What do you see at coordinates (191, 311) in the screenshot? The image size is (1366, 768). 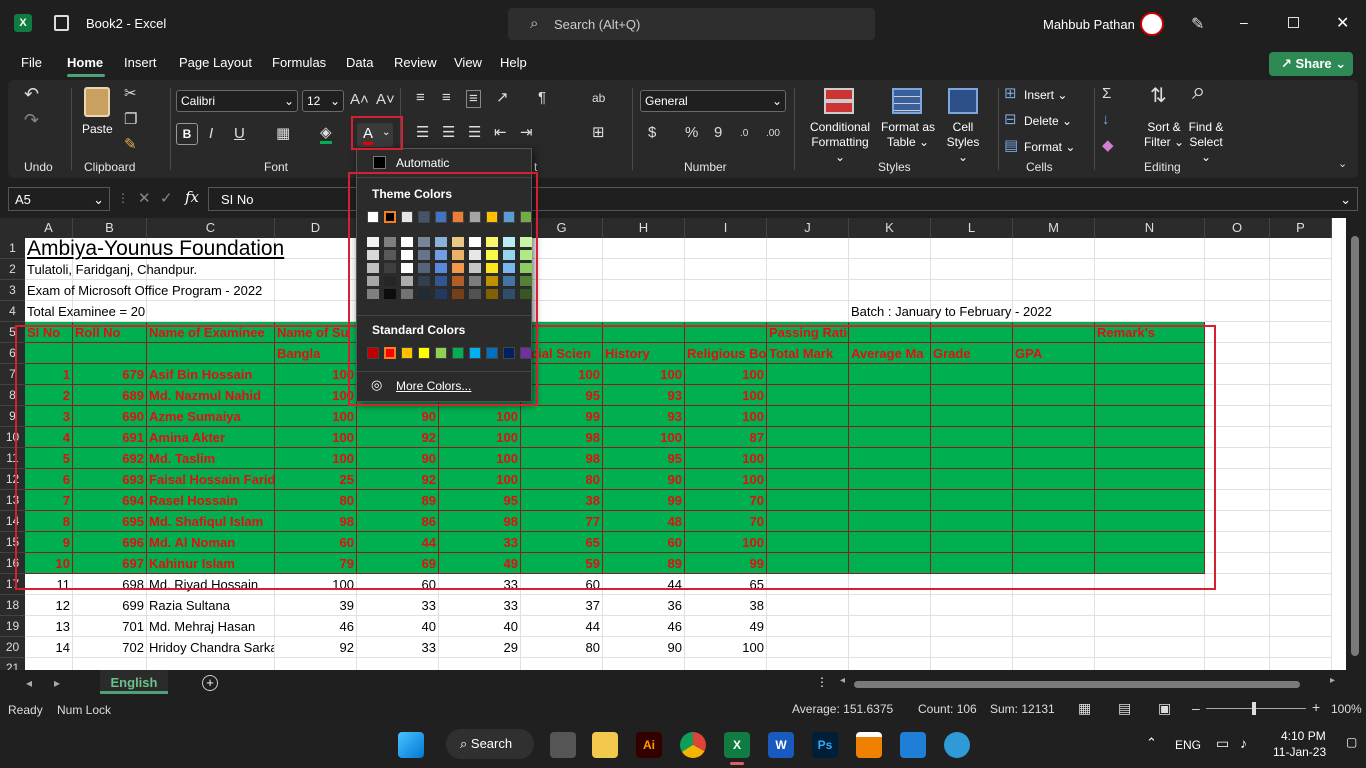 I see `cell: Total Examinee = 20` at bounding box center [191, 311].